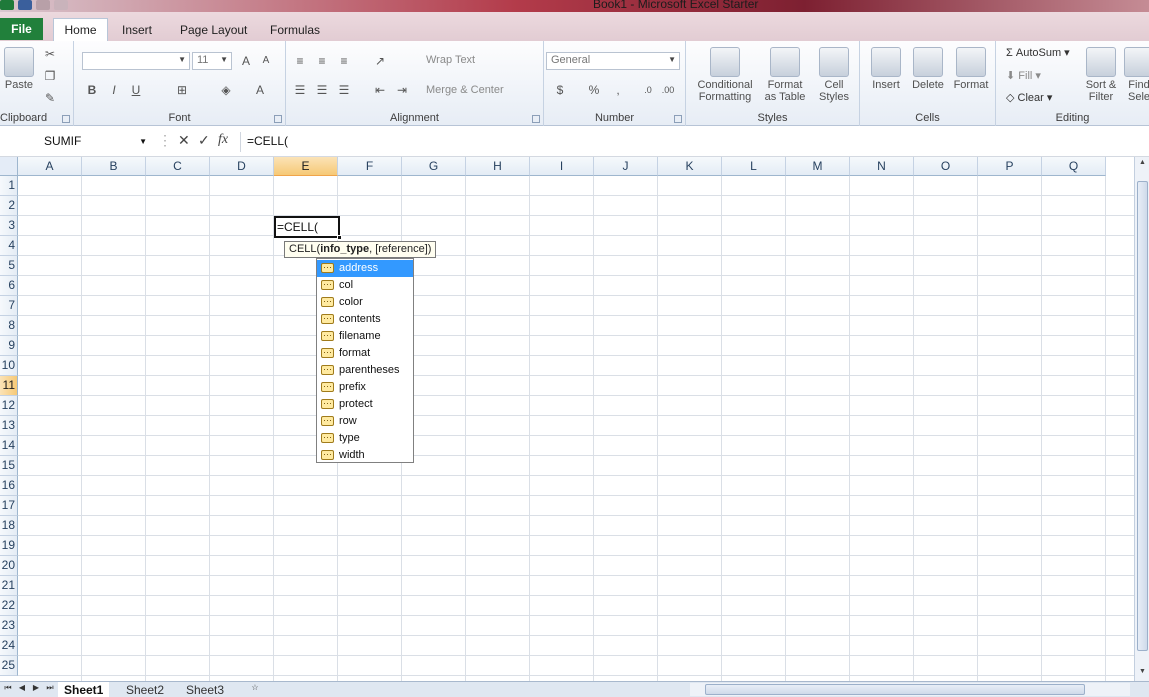 Image resolution: width=1149 pixels, height=697 pixels. What do you see at coordinates (136, 90) in the screenshot?
I see `underline-button: U` at bounding box center [136, 90].